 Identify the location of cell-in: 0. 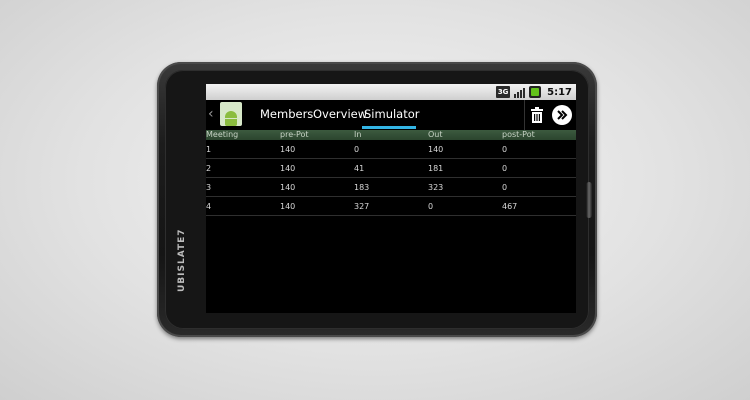
(357, 149).